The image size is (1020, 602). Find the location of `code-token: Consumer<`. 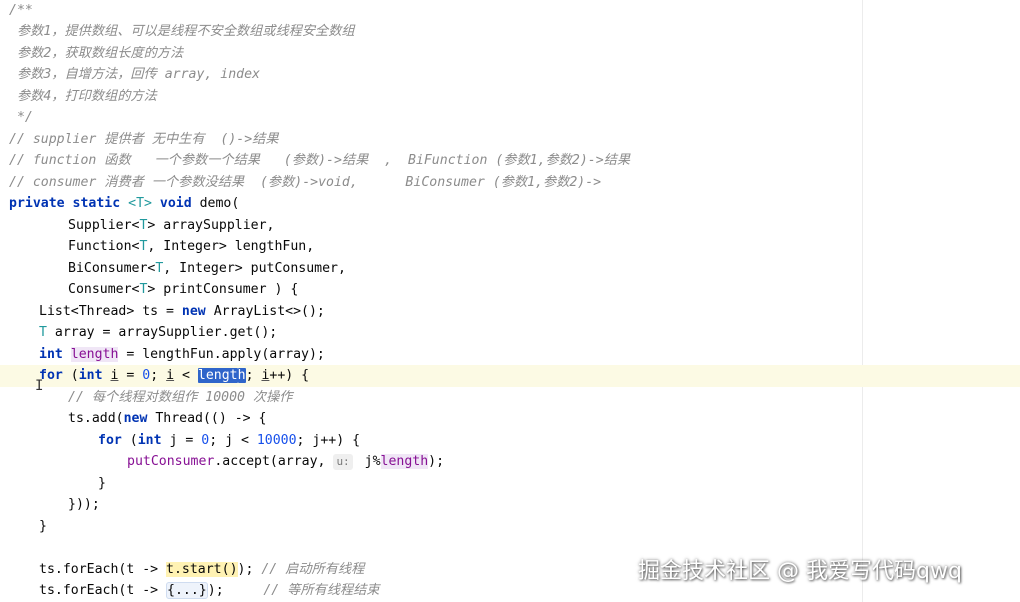

code-token: Consumer< is located at coordinates (104, 289).